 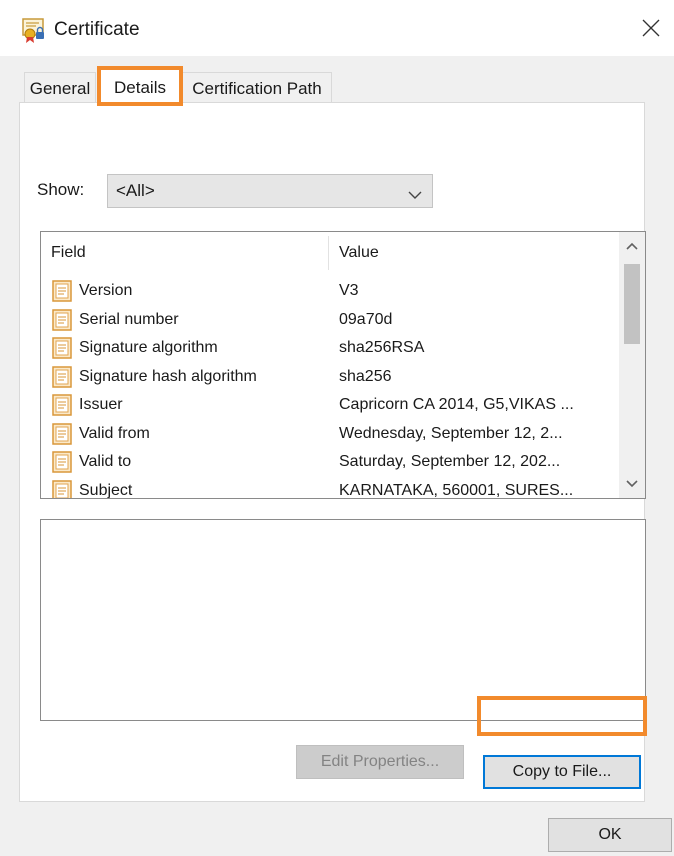 I want to click on ok-label: OK, so click(x=610, y=834).